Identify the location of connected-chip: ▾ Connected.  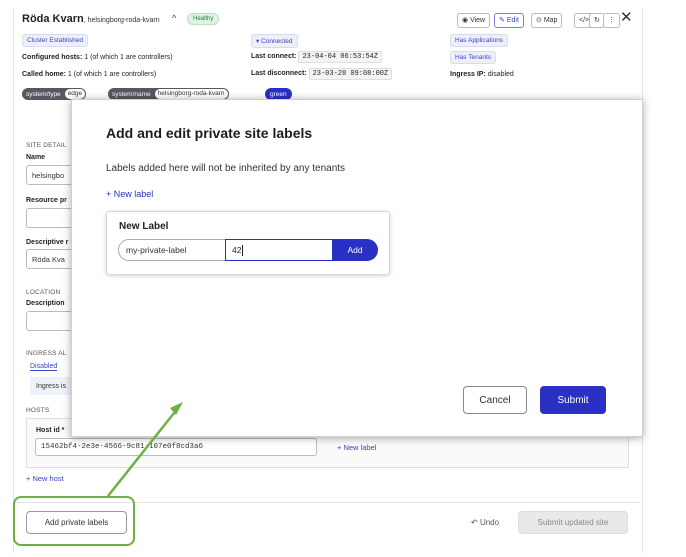
(274, 41).